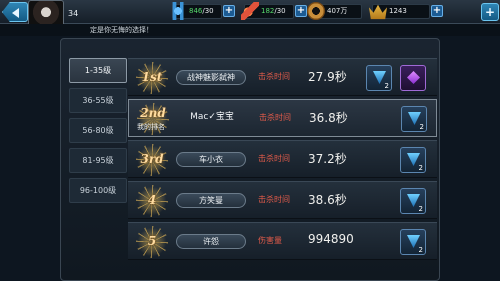 The width and height of the screenshot is (500, 281). What do you see at coordinates (250, 11) in the screenshot?
I see `stamina-icon` at bounding box center [250, 11].